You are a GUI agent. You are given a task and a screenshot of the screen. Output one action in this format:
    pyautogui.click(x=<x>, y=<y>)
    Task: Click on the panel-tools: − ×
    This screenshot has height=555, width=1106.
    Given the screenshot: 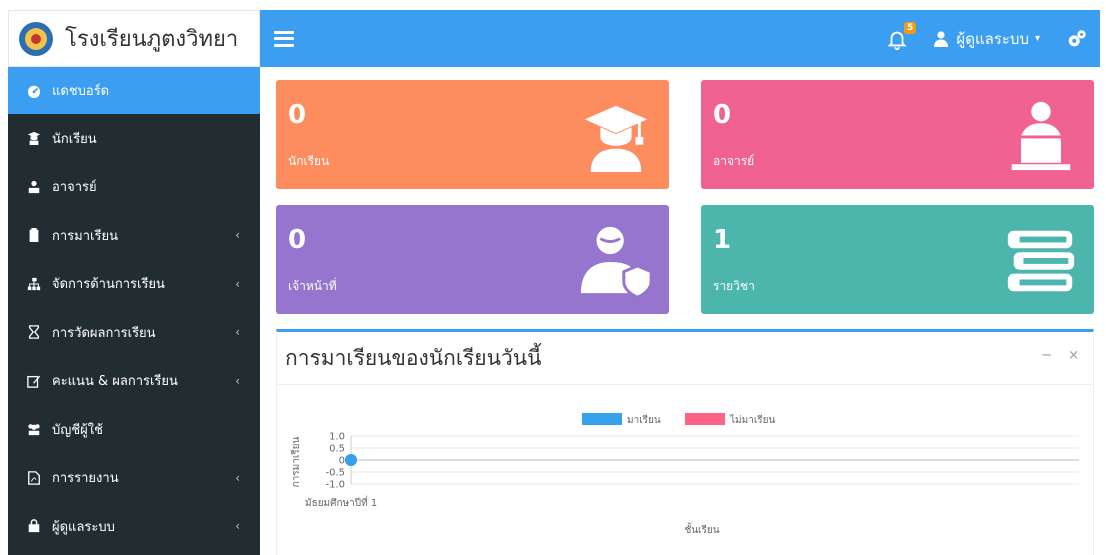 What is the action you would take?
    pyautogui.click(x=1060, y=355)
    